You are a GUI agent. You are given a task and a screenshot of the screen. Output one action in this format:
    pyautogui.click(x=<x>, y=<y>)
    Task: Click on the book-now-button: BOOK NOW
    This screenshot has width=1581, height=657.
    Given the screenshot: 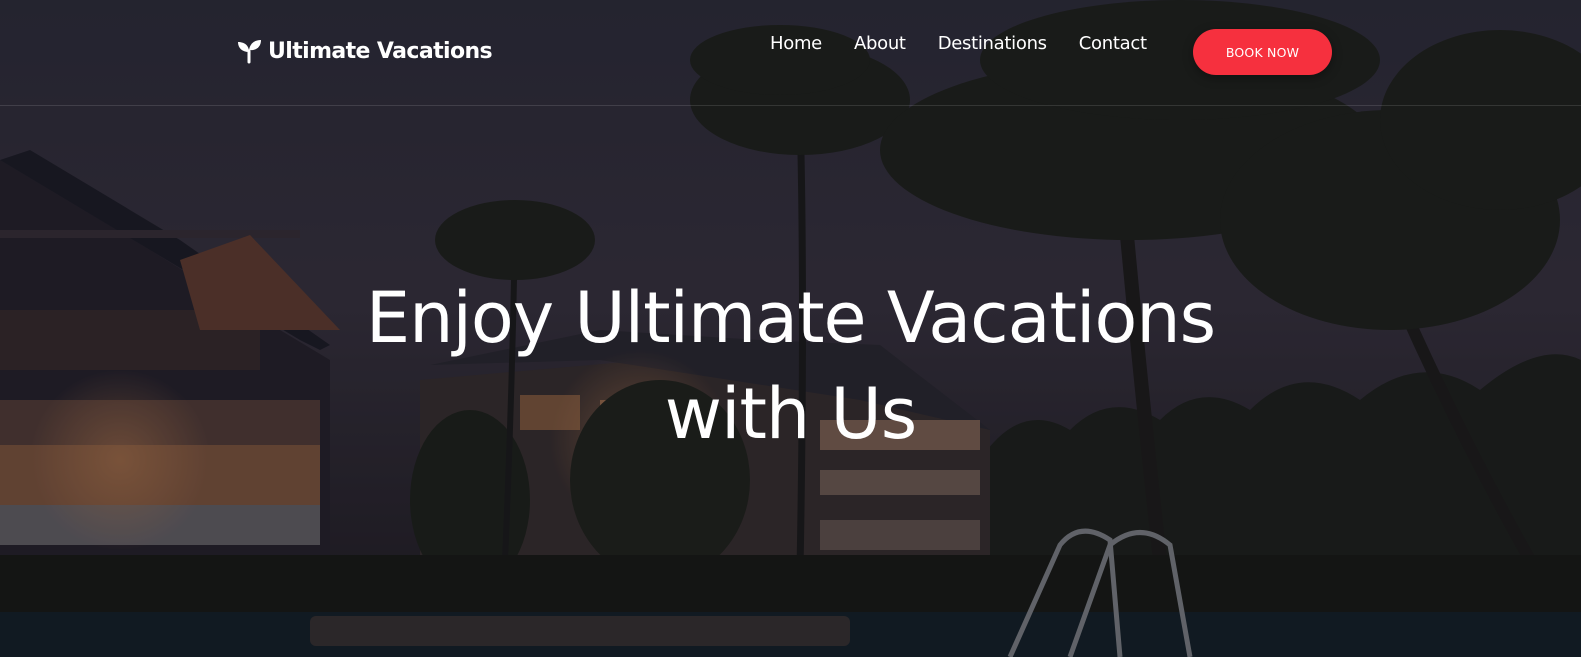 What is the action you would take?
    pyautogui.click(x=1262, y=52)
    